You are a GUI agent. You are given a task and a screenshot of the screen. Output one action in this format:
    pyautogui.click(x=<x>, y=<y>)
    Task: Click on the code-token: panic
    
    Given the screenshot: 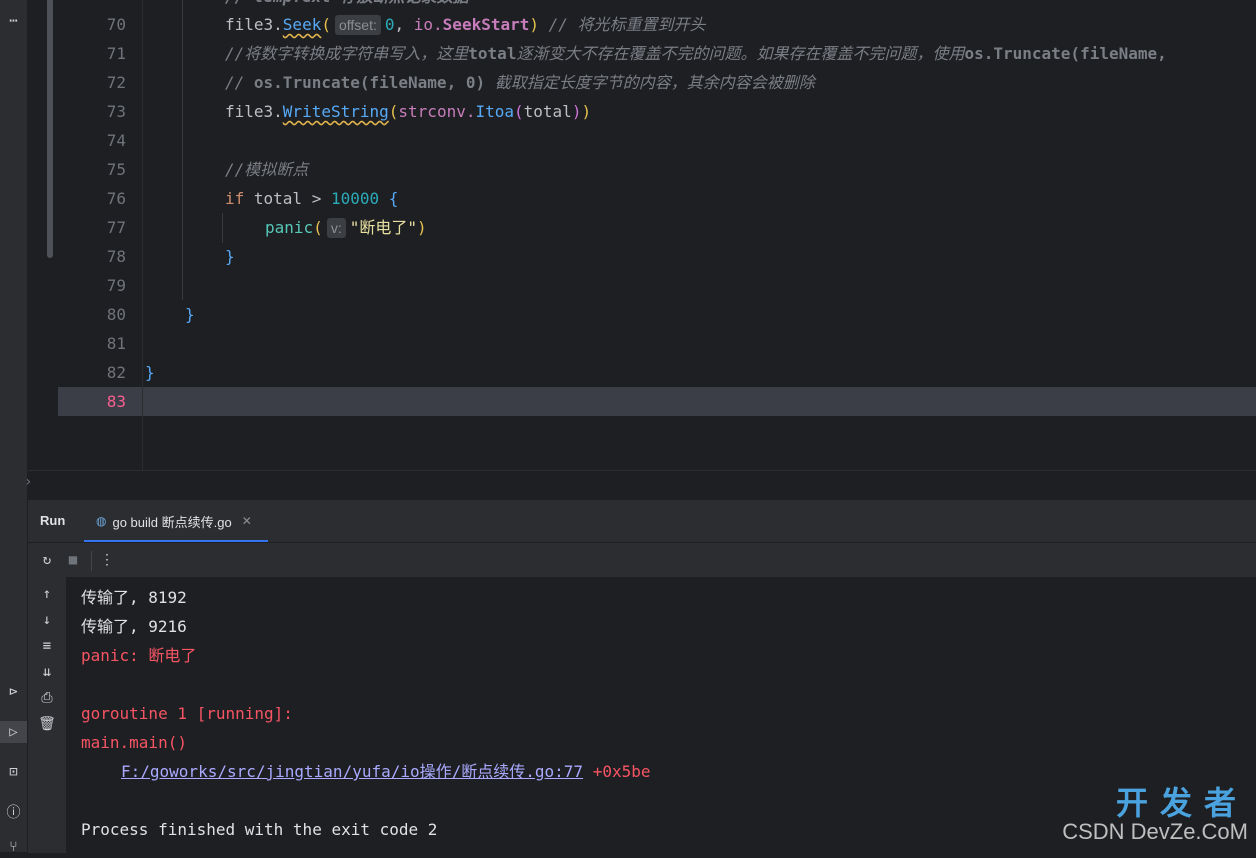 What is the action you would take?
    pyautogui.click(x=289, y=227)
    